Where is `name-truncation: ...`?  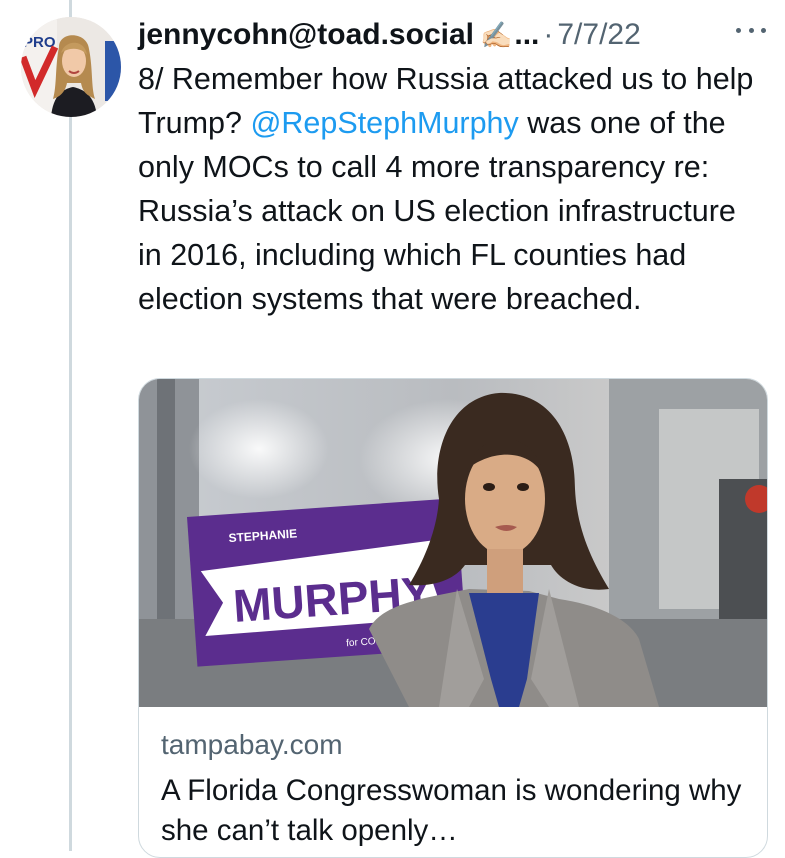
name-truncation: ... is located at coordinates (527, 34).